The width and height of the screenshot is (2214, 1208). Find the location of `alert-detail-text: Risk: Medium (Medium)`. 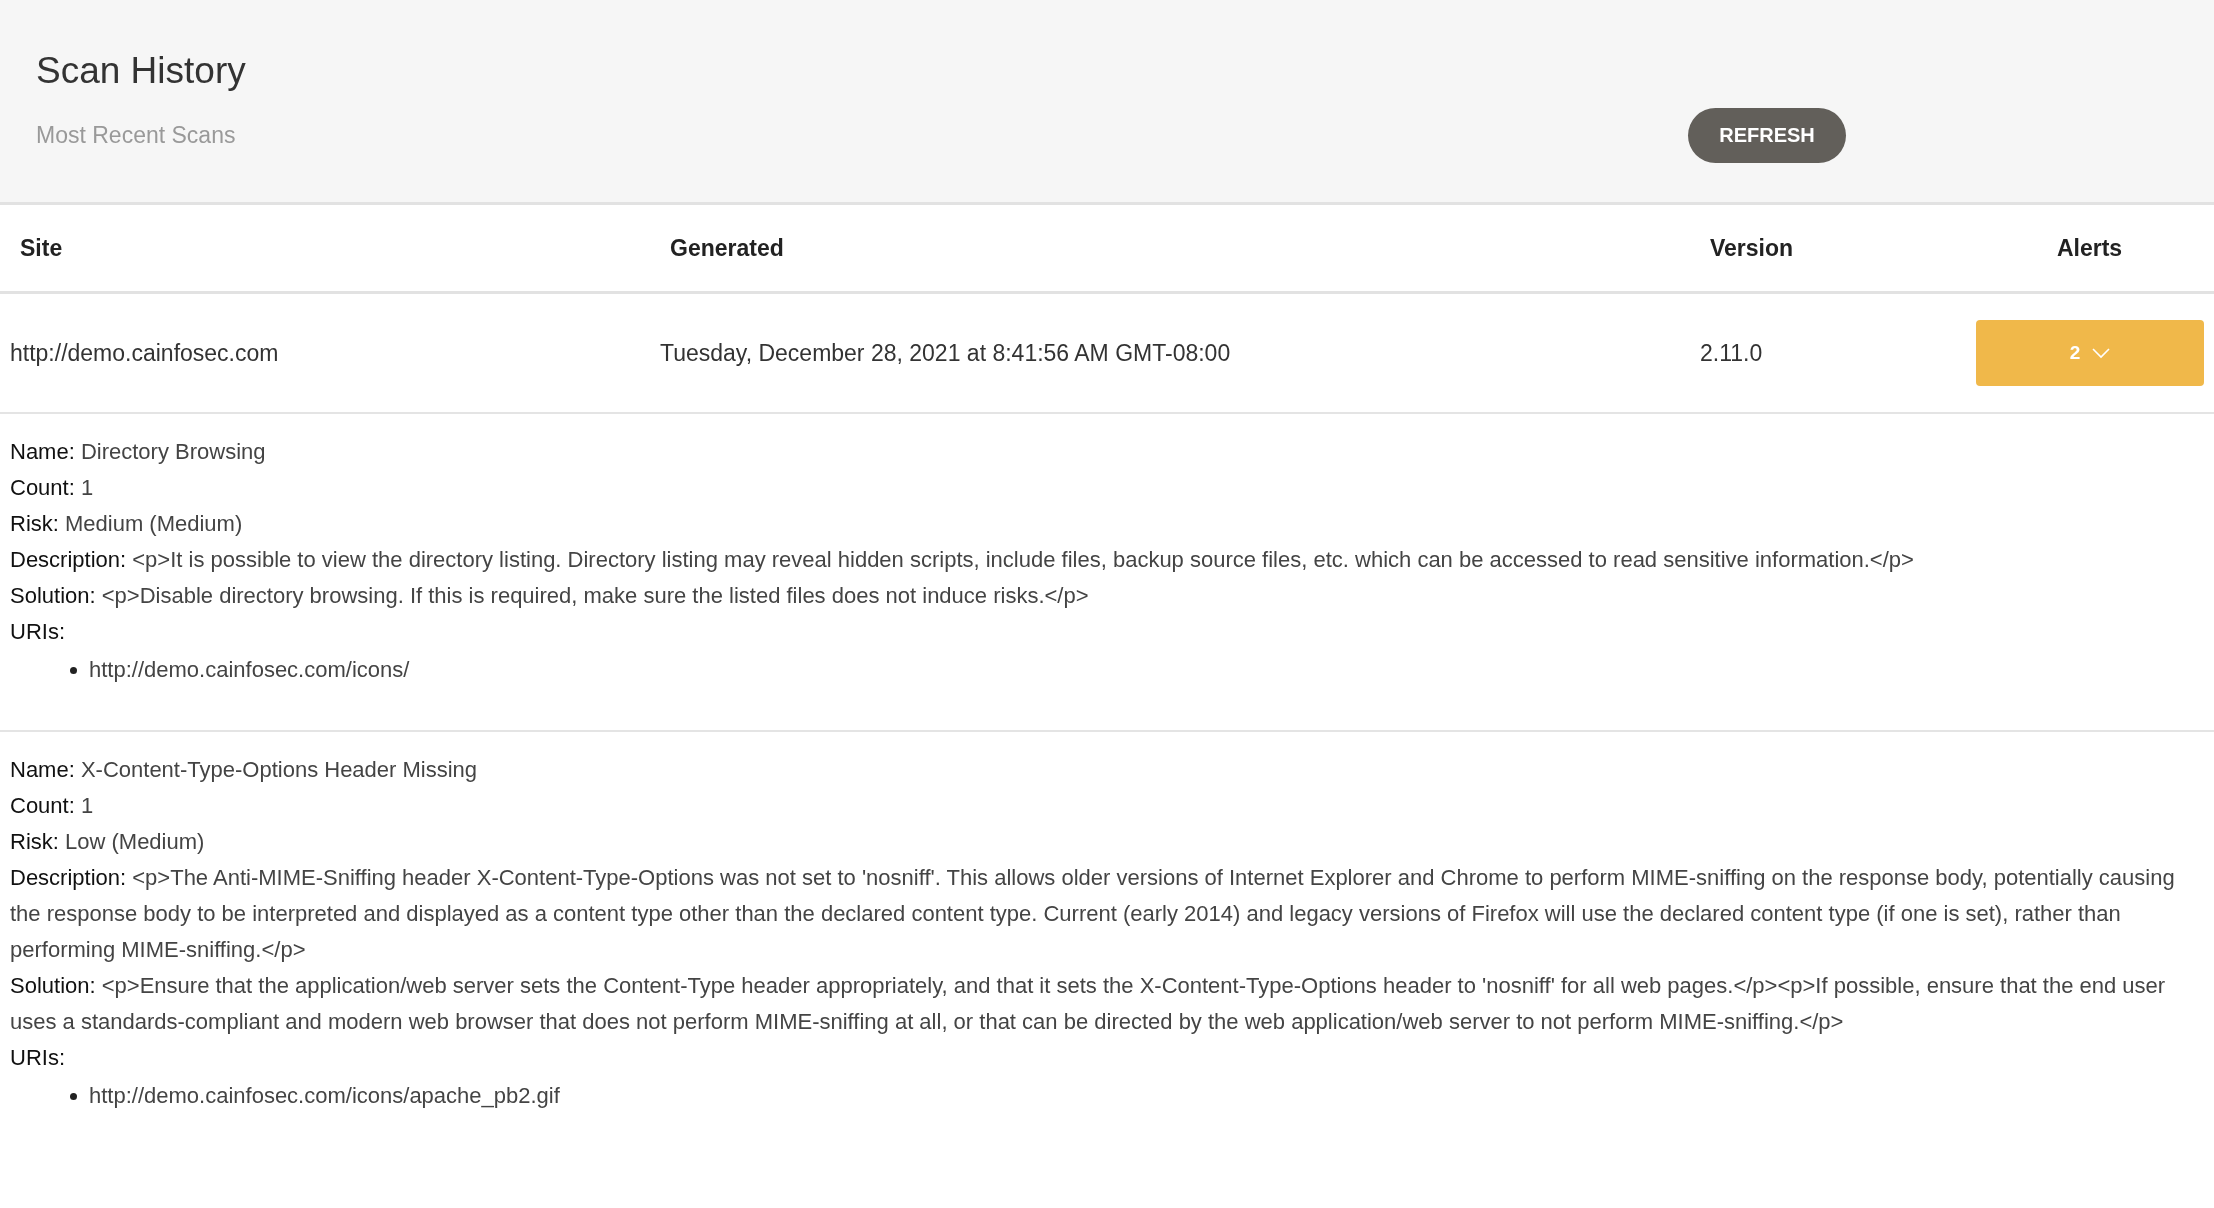

alert-detail-text: Risk: Medium (Medium) is located at coordinates (127, 524).